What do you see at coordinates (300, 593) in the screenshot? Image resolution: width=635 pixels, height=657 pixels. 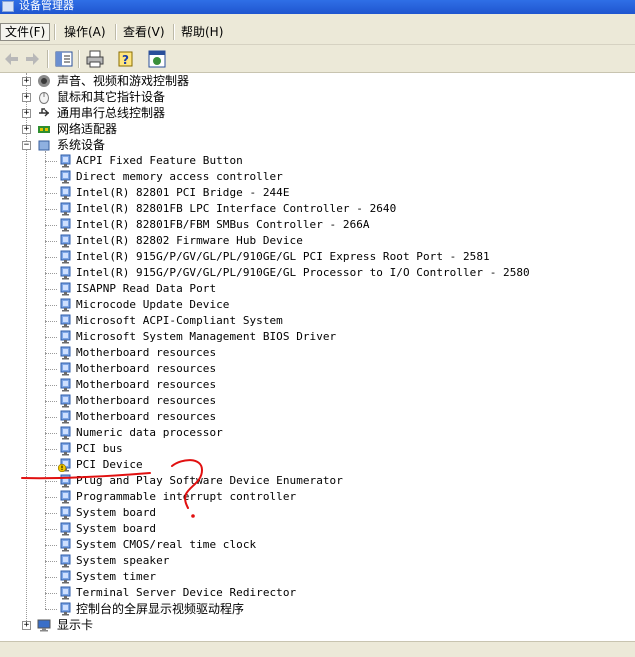 I see `tree-device-item: Terminal Server Device Redirector` at bounding box center [300, 593].